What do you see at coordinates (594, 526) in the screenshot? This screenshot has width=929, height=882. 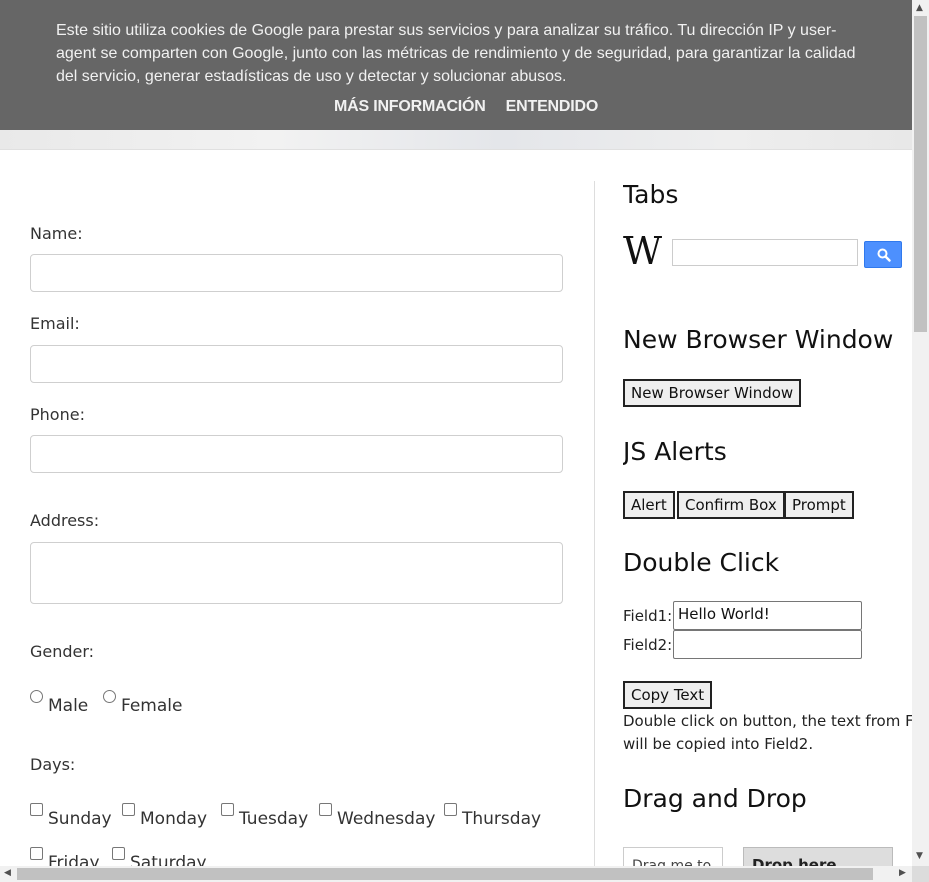 I see `column-divider` at bounding box center [594, 526].